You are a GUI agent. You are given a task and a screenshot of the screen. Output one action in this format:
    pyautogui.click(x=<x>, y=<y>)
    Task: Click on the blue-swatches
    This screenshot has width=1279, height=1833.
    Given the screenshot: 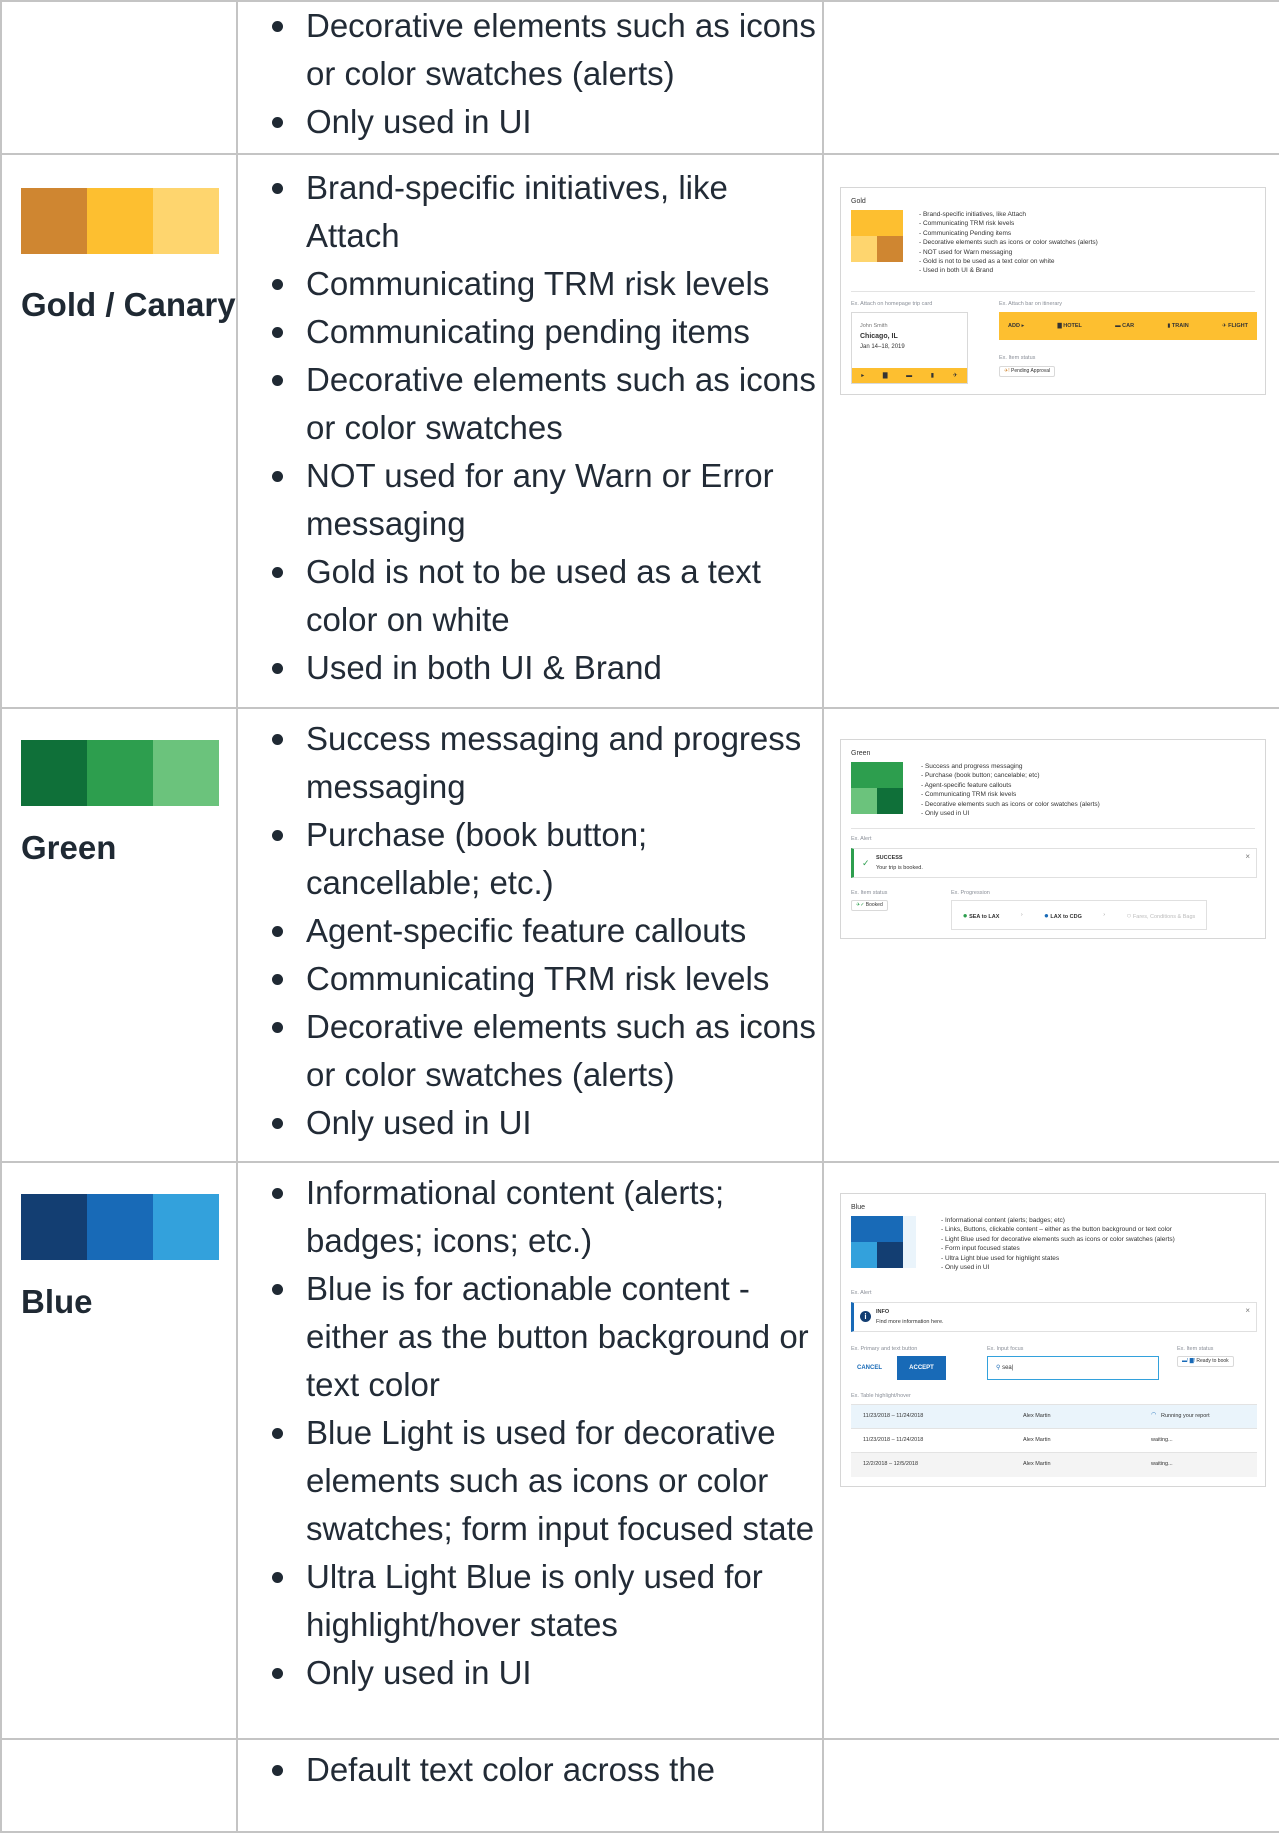 What is the action you would take?
    pyautogui.click(x=128, y=1227)
    